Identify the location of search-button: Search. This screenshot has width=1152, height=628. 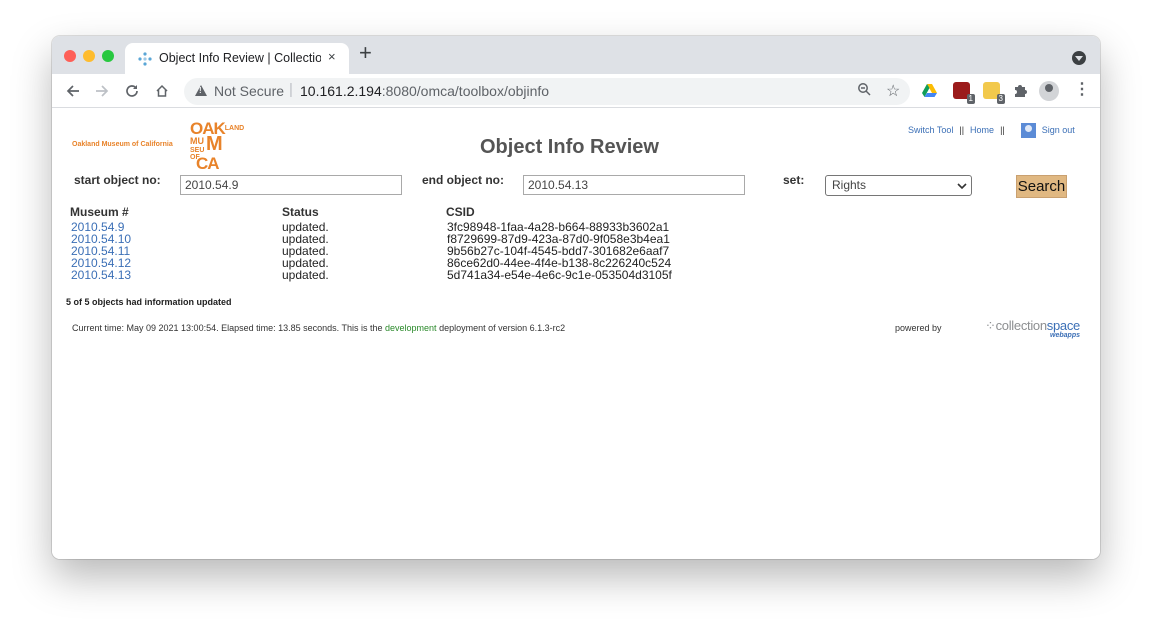
(1041, 186).